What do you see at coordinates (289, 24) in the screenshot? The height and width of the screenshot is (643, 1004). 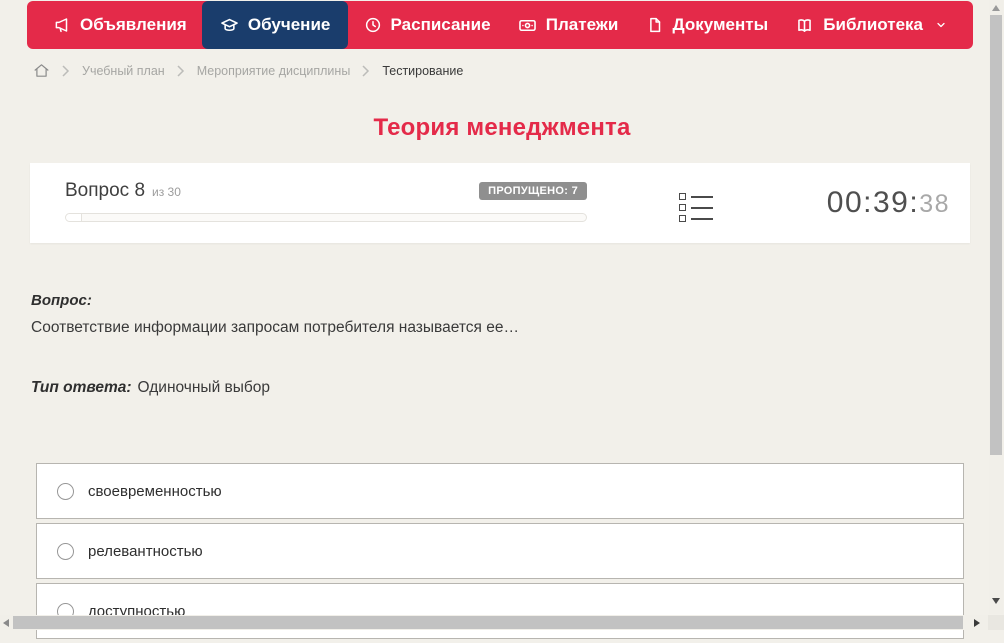 I see `nav-item-label: Обучение` at bounding box center [289, 24].